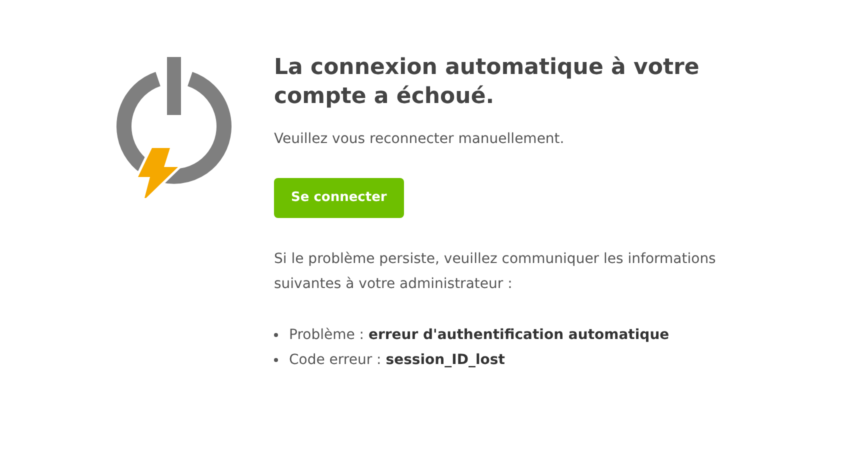  What do you see at coordinates (397, 360) in the screenshot?
I see `detail-text: Code erreur : session_ID_lost` at bounding box center [397, 360].